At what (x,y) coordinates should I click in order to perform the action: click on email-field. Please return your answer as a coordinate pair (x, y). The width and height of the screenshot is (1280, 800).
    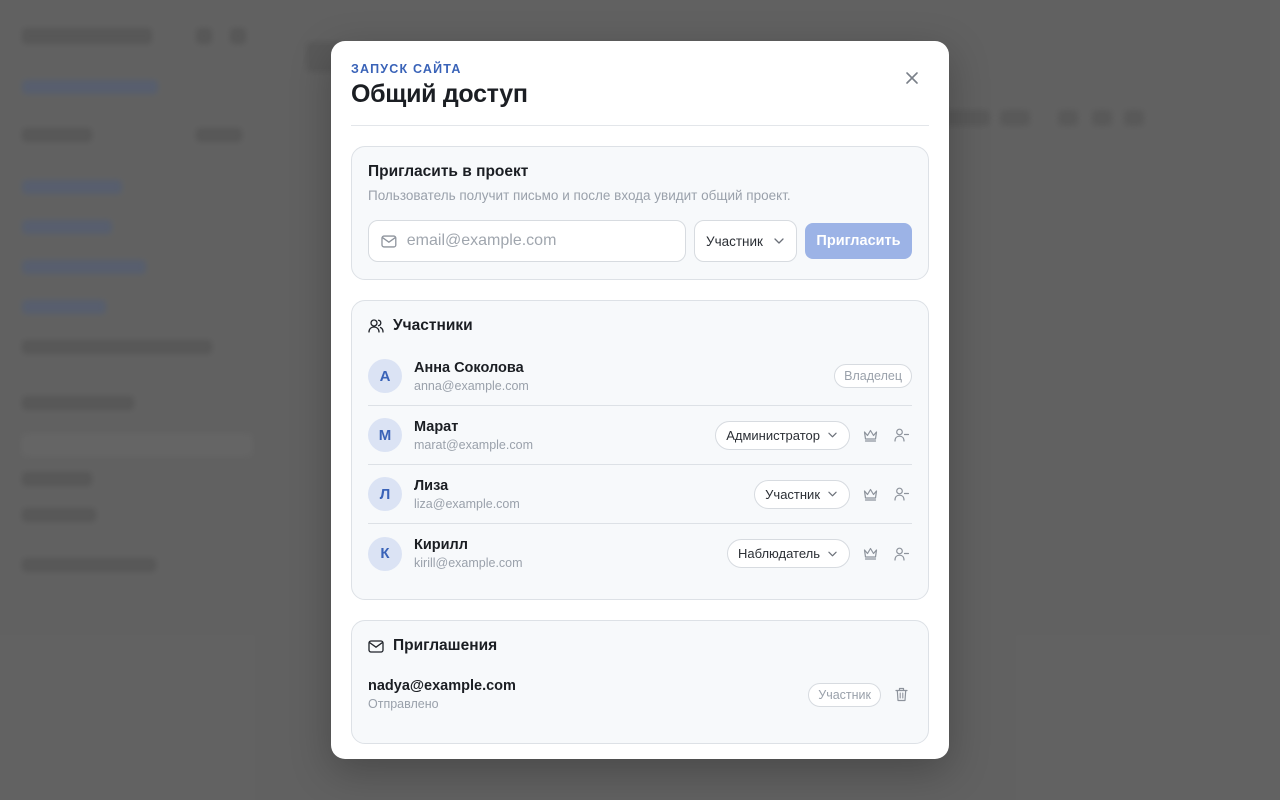
    Looking at the image, I should click on (527, 241).